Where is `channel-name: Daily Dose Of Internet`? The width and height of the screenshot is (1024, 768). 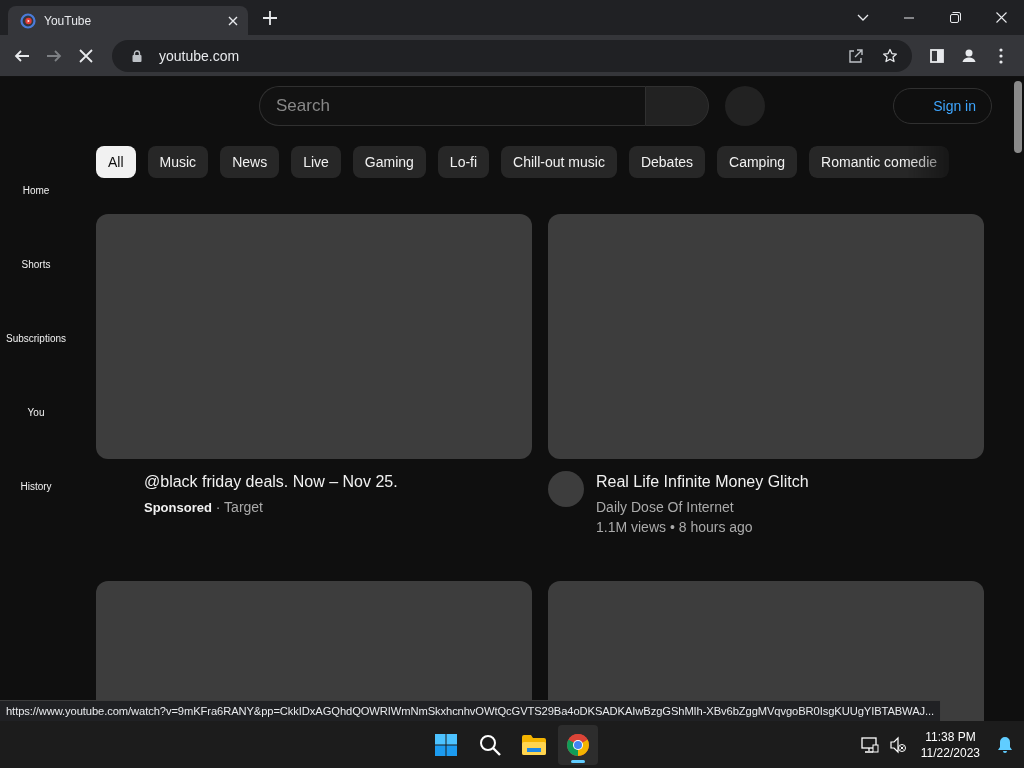
channel-name: Daily Dose Of Internet is located at coordinates (702, 507).